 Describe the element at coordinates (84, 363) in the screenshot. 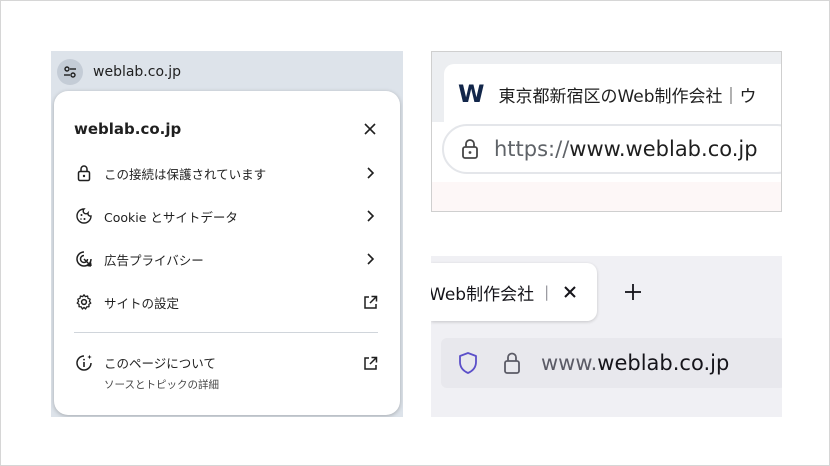

I see `info-sparkle-icon` at that location.